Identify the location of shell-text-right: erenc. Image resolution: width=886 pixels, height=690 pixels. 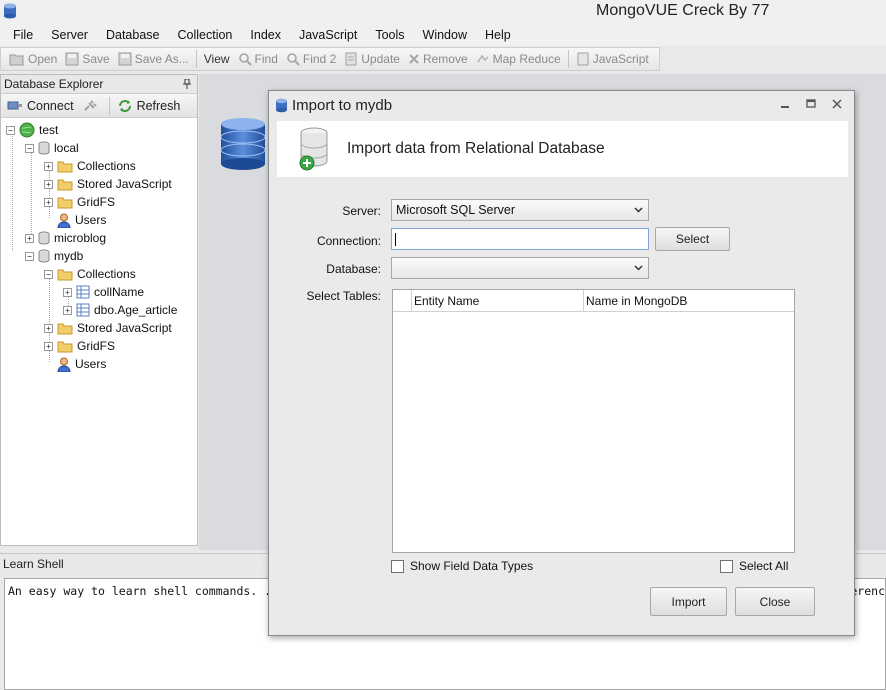
(867, 591).